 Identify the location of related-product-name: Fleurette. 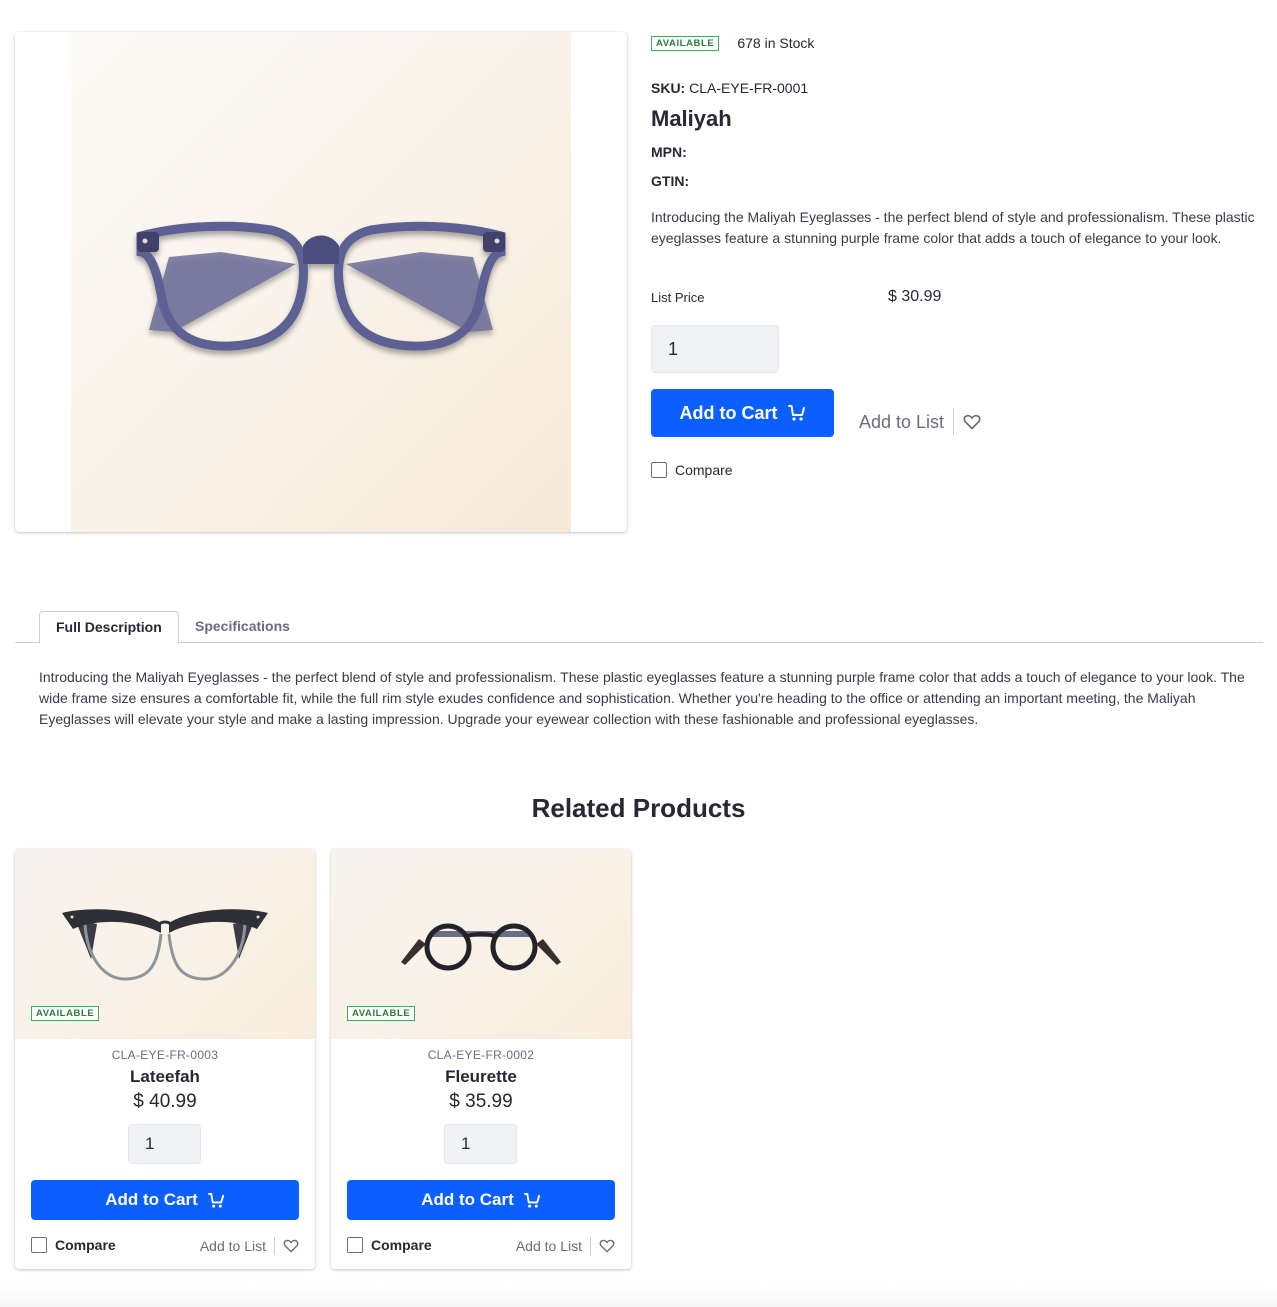
(481, 1077).